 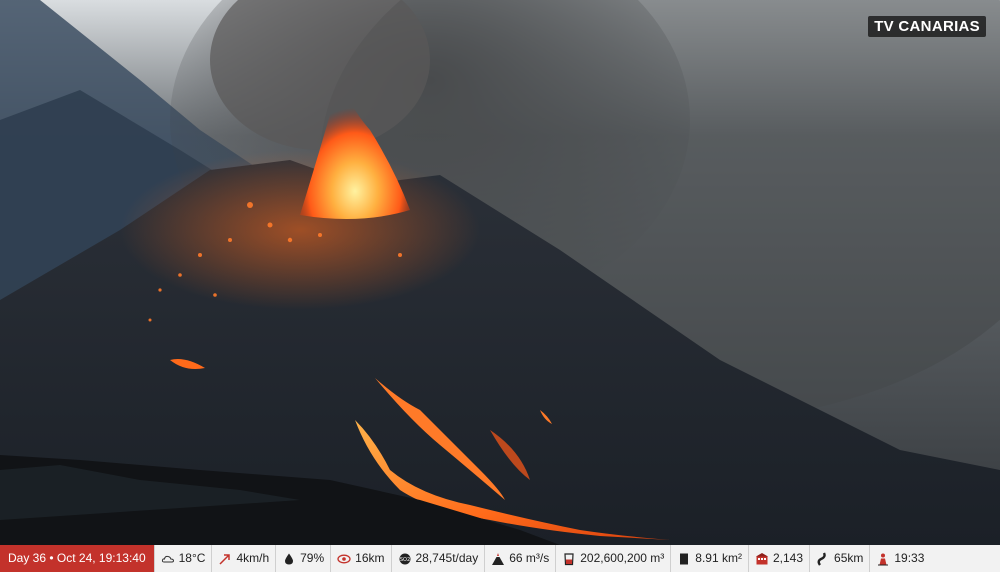 I want to click on stat-lava-volume: 202,600,200 m³, so click(x=612, y=558).